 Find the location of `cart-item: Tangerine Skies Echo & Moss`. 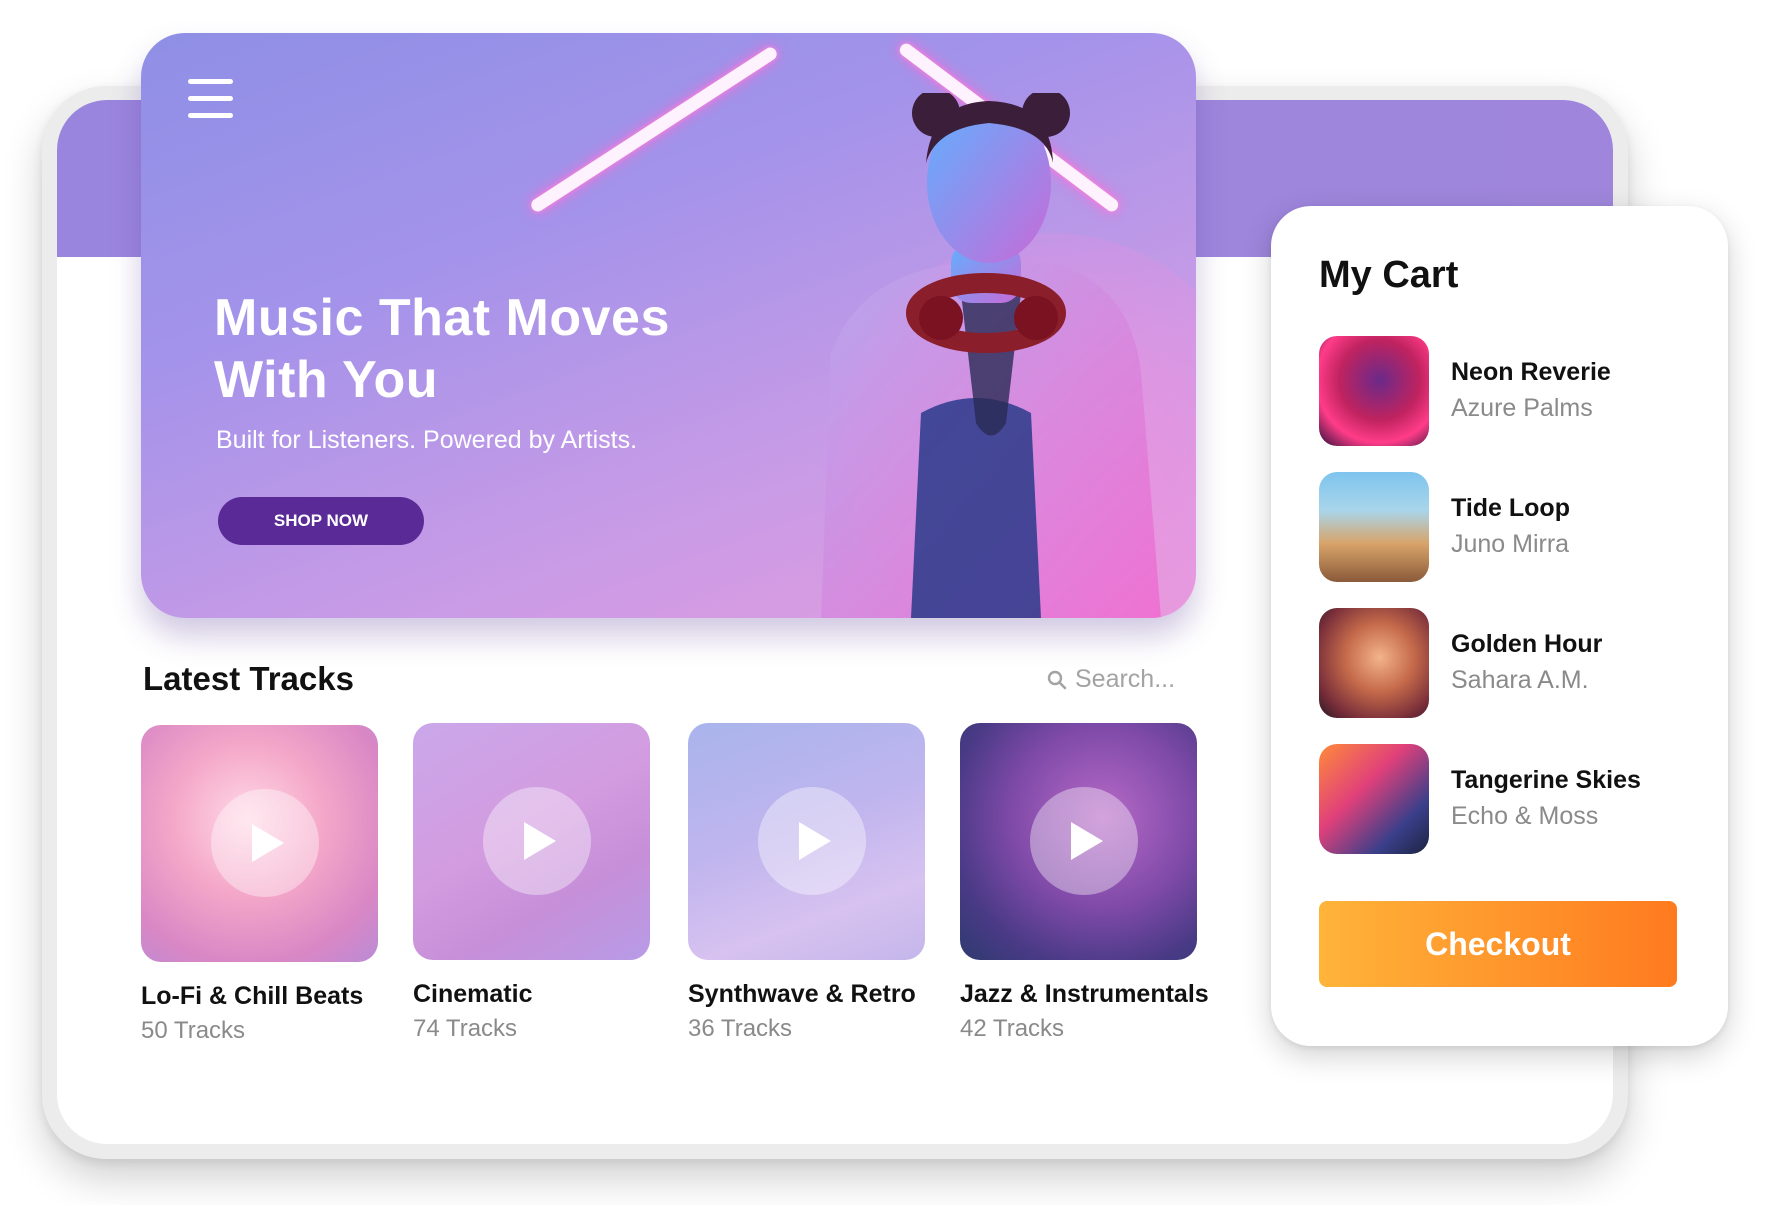

cart-item: Tangerine Skies Echo & Moss is located at coordinates (1509, 800).